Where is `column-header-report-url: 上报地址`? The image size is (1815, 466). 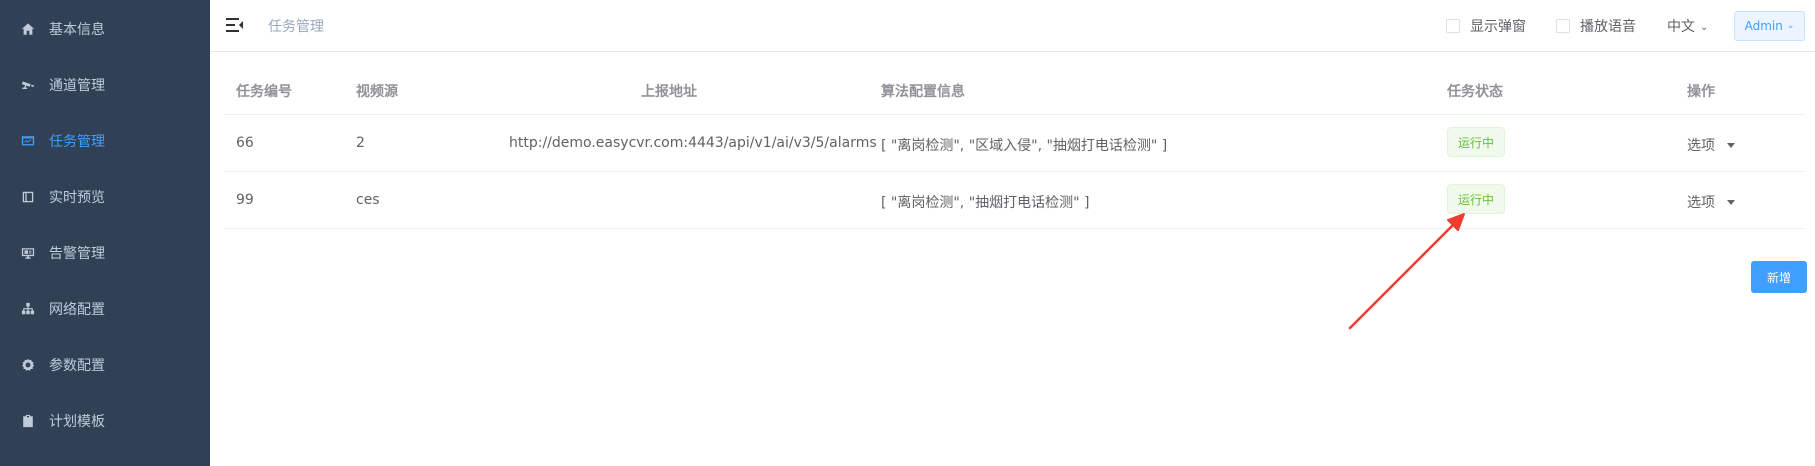
column-header-report-url: 上报地址 is located at coordinates (669, 92).